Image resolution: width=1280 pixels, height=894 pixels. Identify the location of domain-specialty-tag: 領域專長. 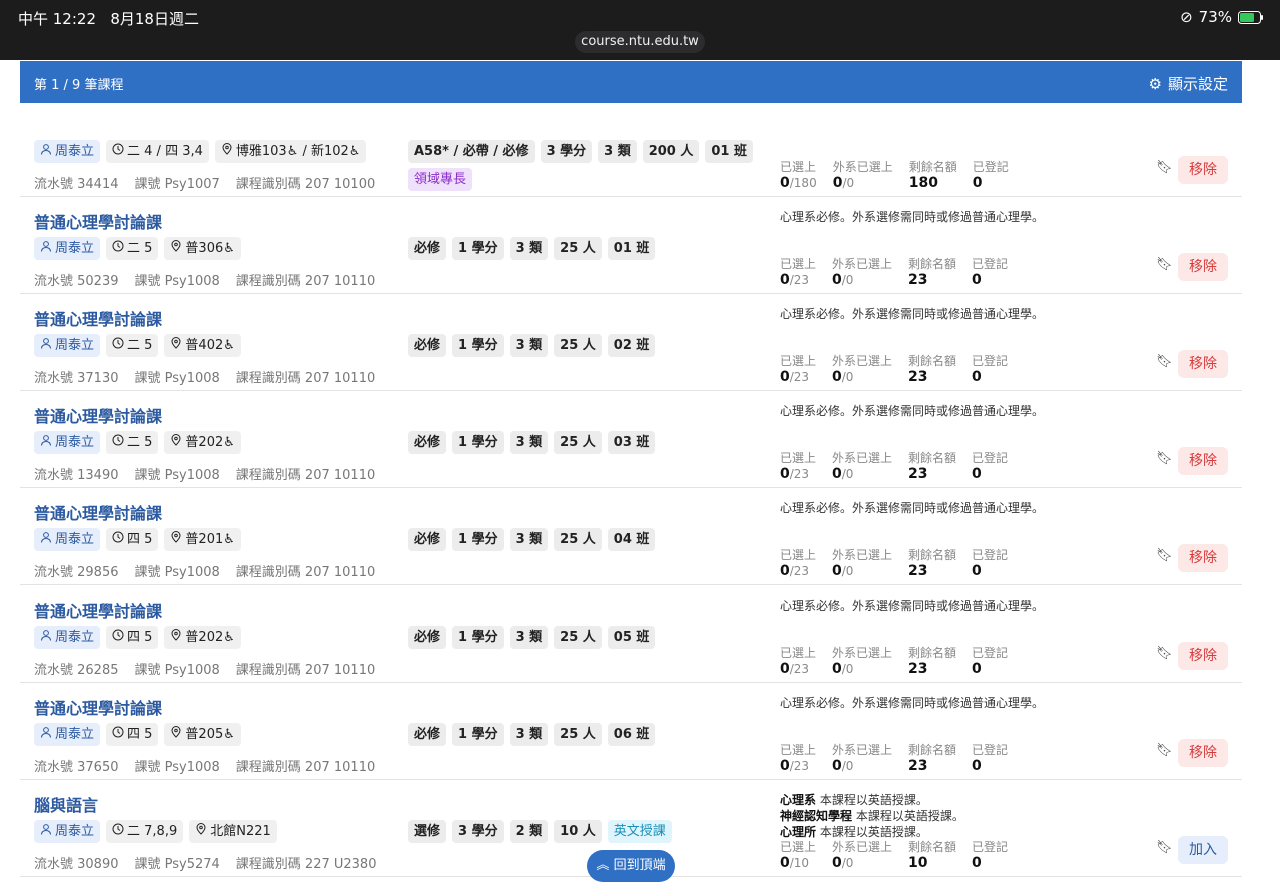
(440, 179).